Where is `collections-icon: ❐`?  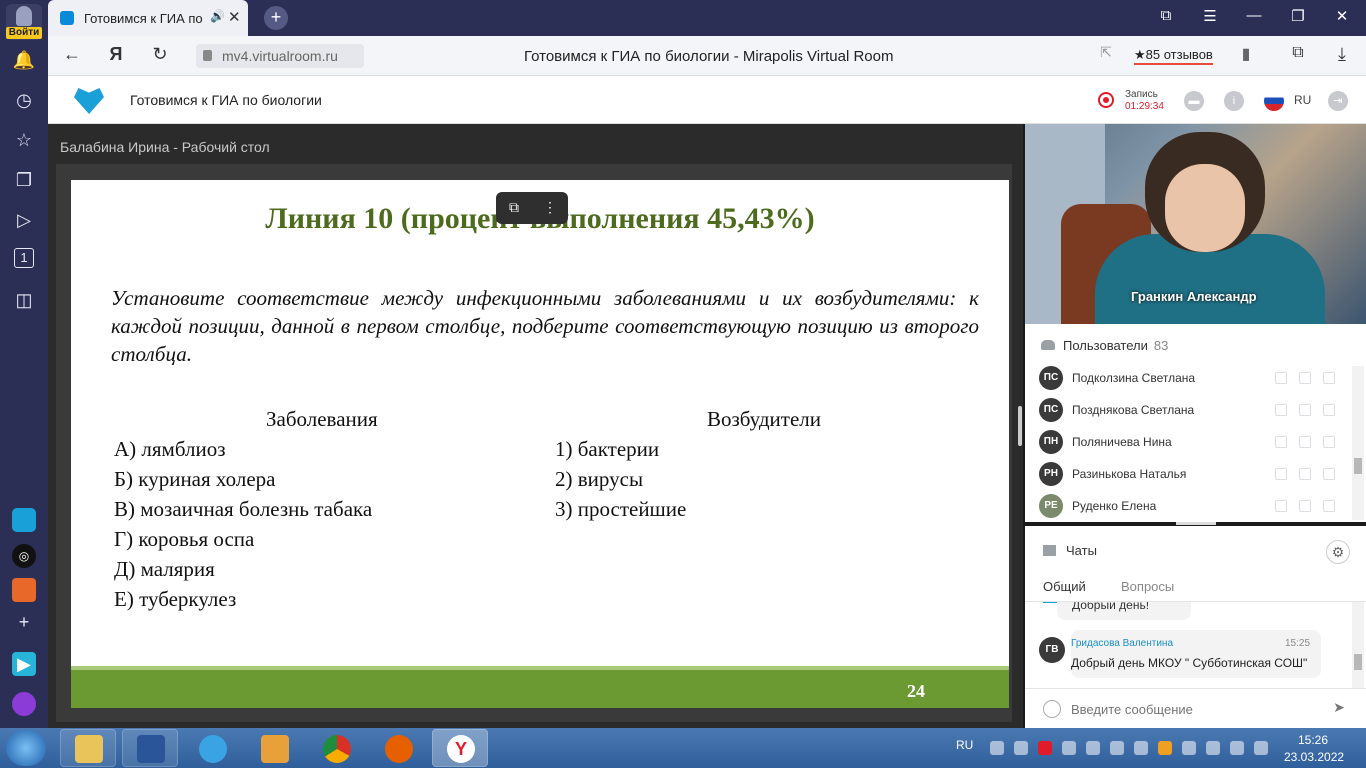
collections-icon: ❐ is located at coordinates (24, 180).